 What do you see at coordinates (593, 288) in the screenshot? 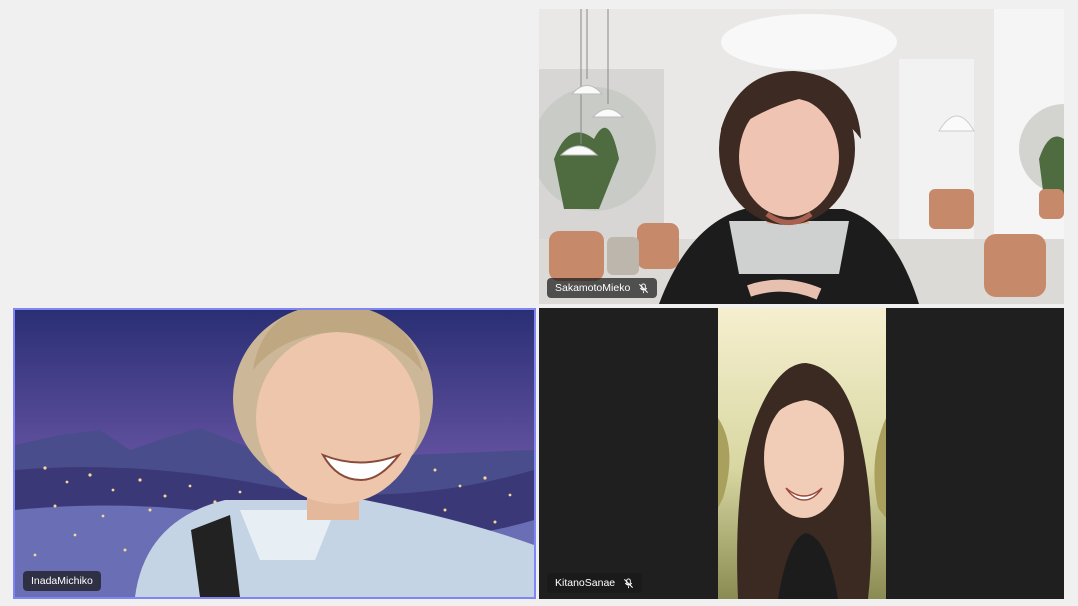
I see `participant-name: SakamotoMieko` at bounding box center [593, 288].